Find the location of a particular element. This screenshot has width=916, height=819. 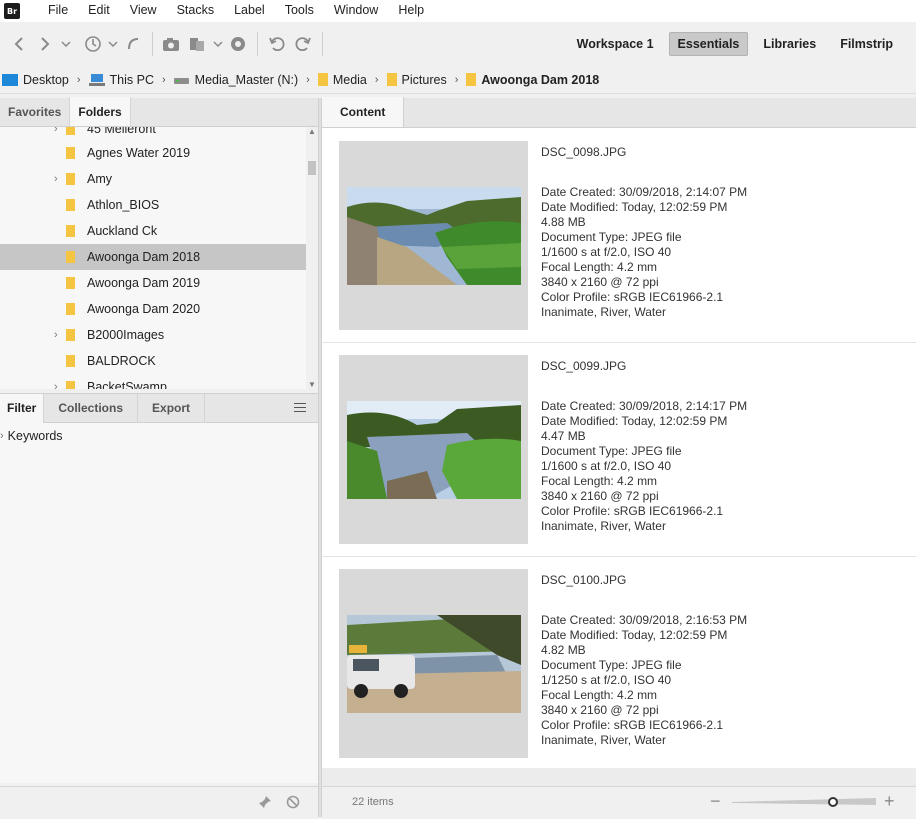

rotate-right-icon is located at coordinates (303, 44).